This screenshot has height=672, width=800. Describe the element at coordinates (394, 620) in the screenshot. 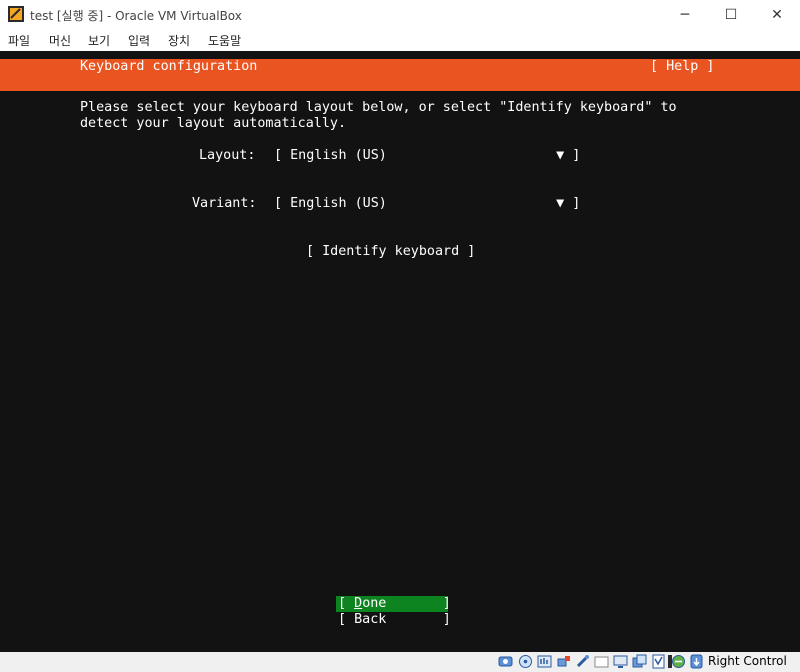

I see `back-button: [ Back ]` at that location.